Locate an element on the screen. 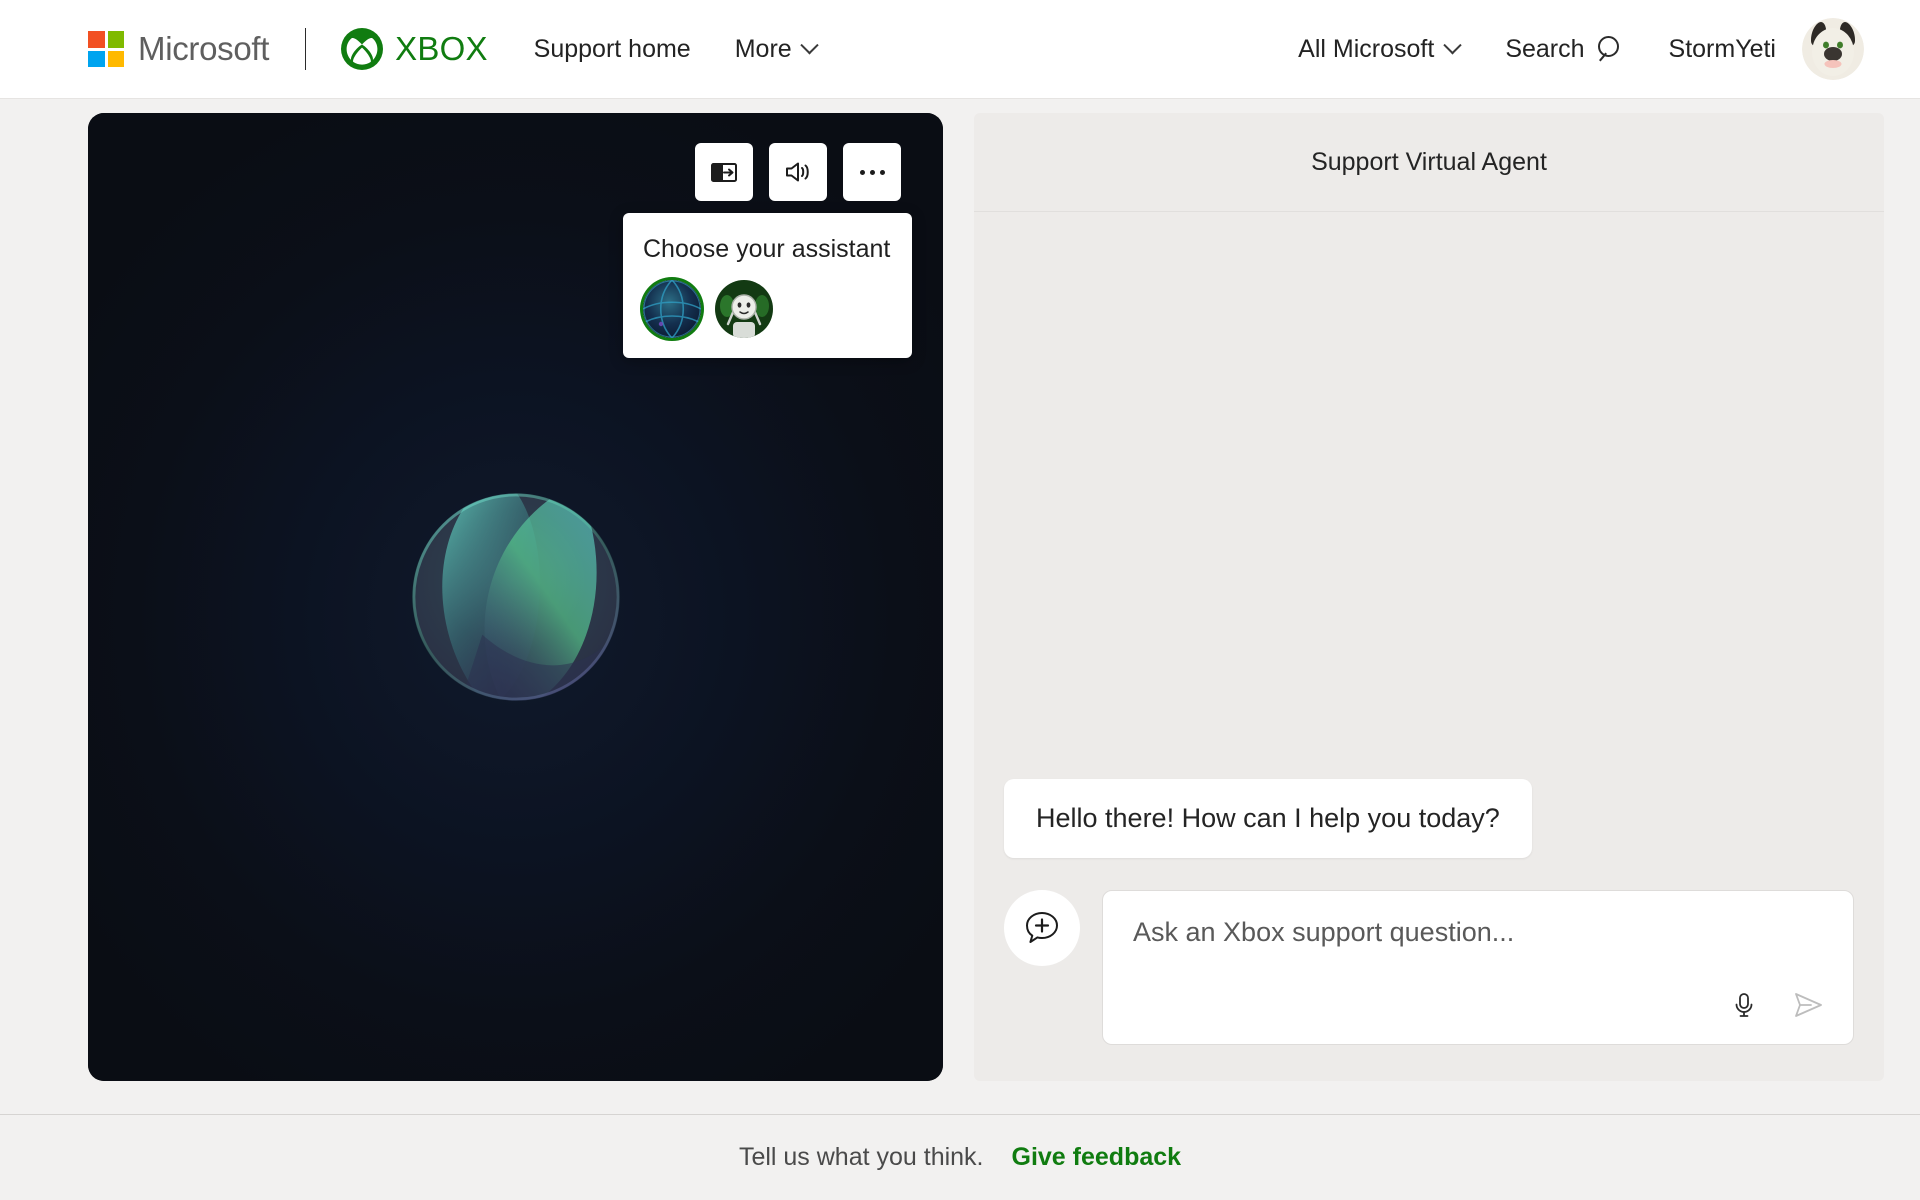  more-options-icon is located at coordinates (872, 172).